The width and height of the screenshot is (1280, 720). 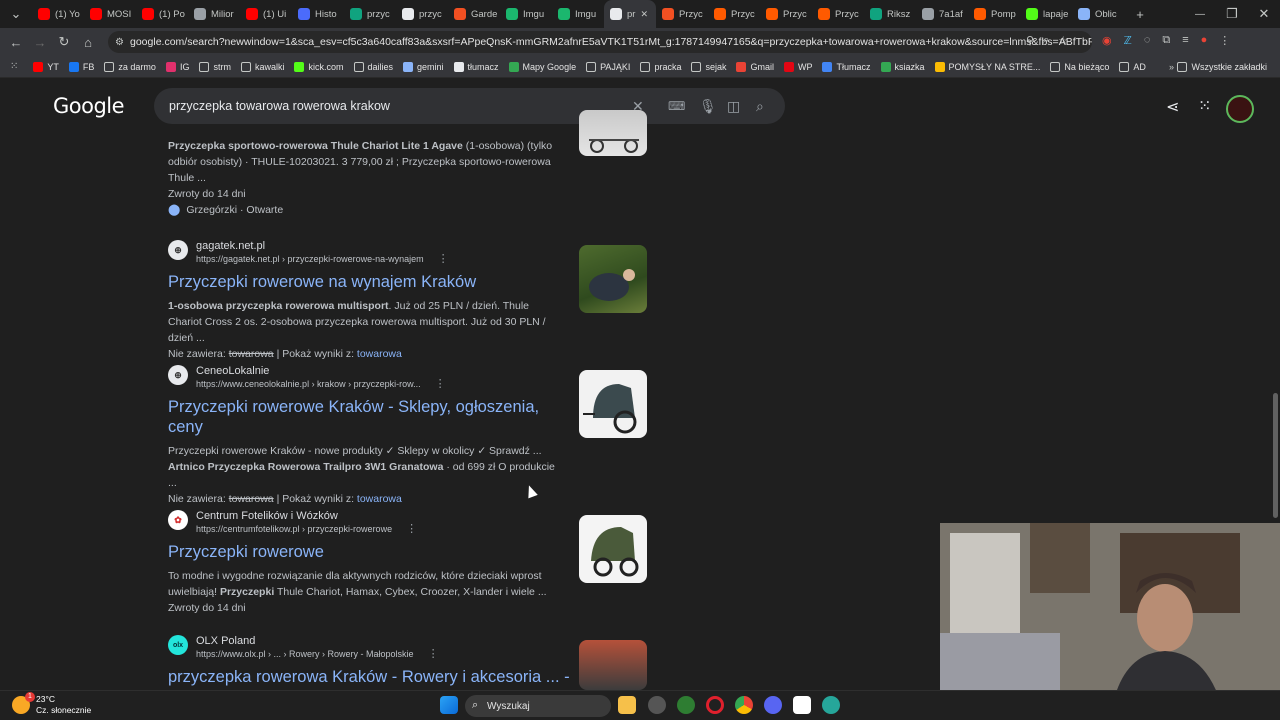 What do you see at coordinates (1185, 40) in the screenshot?
I see `reading-list-icon: ≡` at bounding box center [1185, 40].